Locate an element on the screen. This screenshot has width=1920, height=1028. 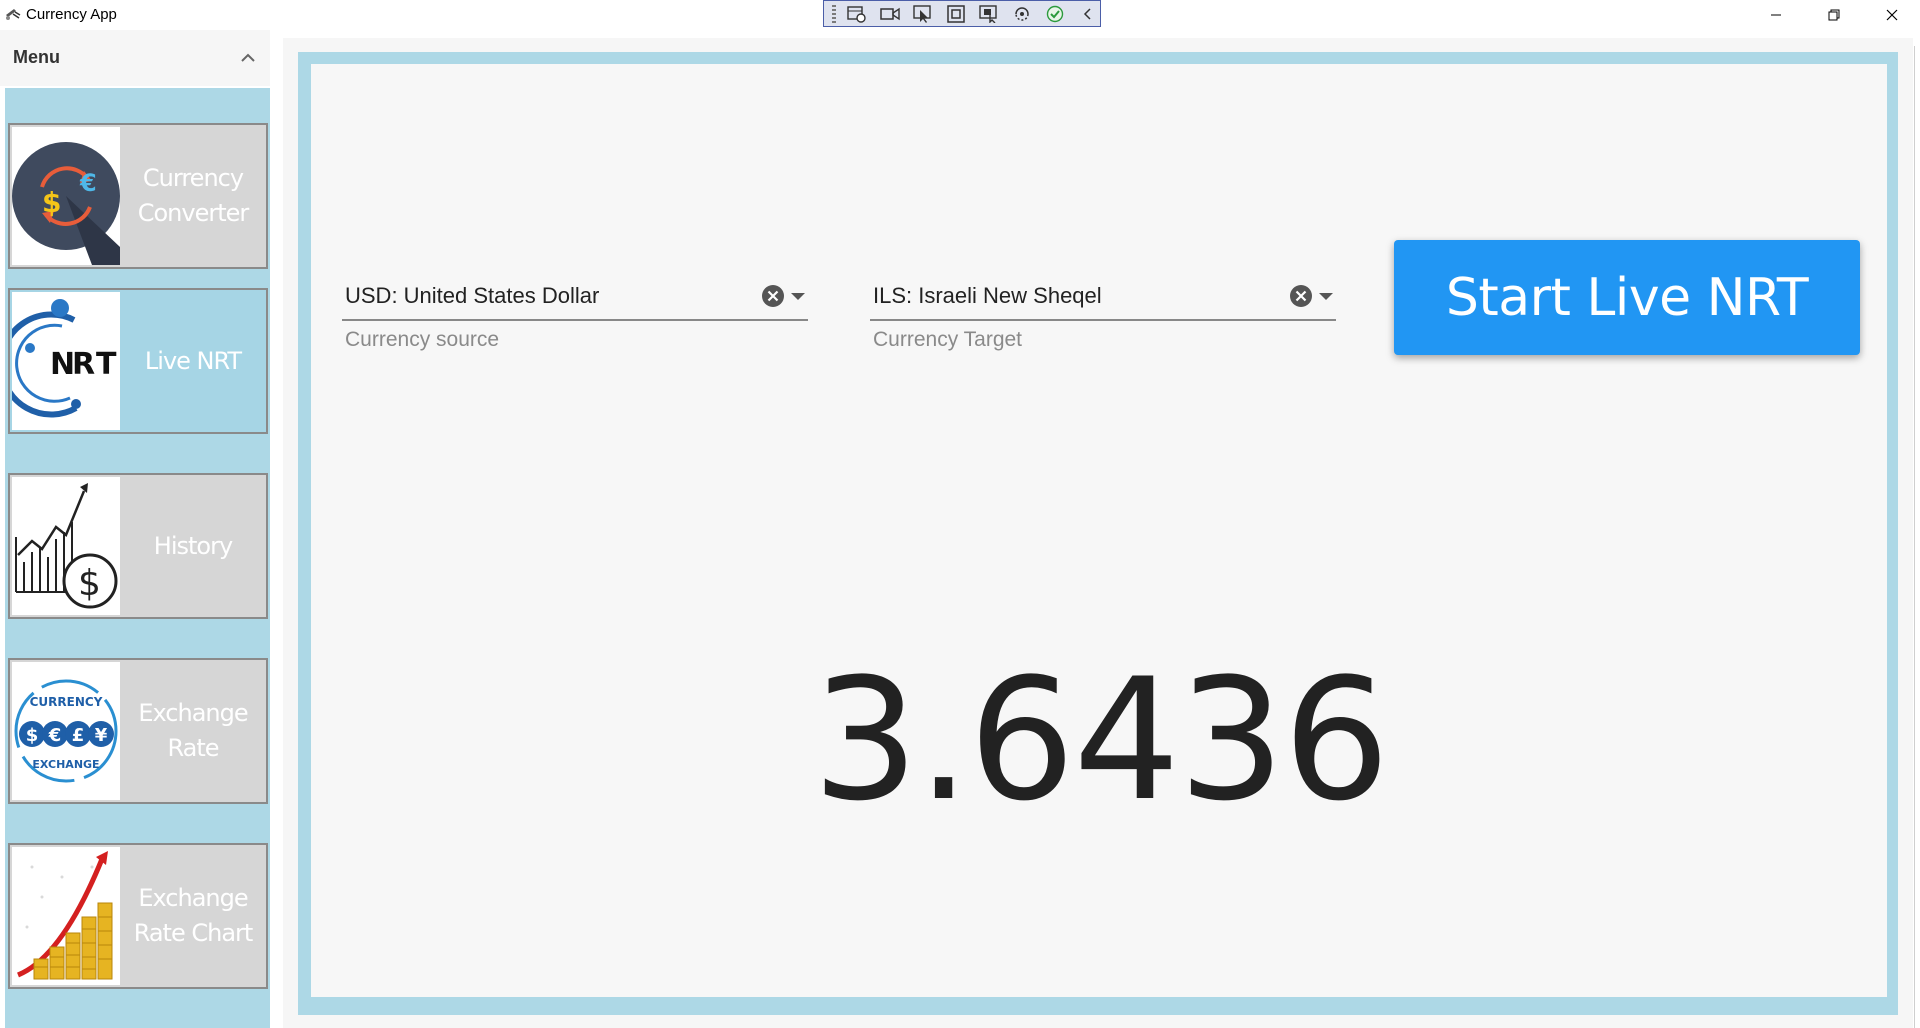
currency-source-value: USD: United States Dollar is located at coordinates (472, 296).